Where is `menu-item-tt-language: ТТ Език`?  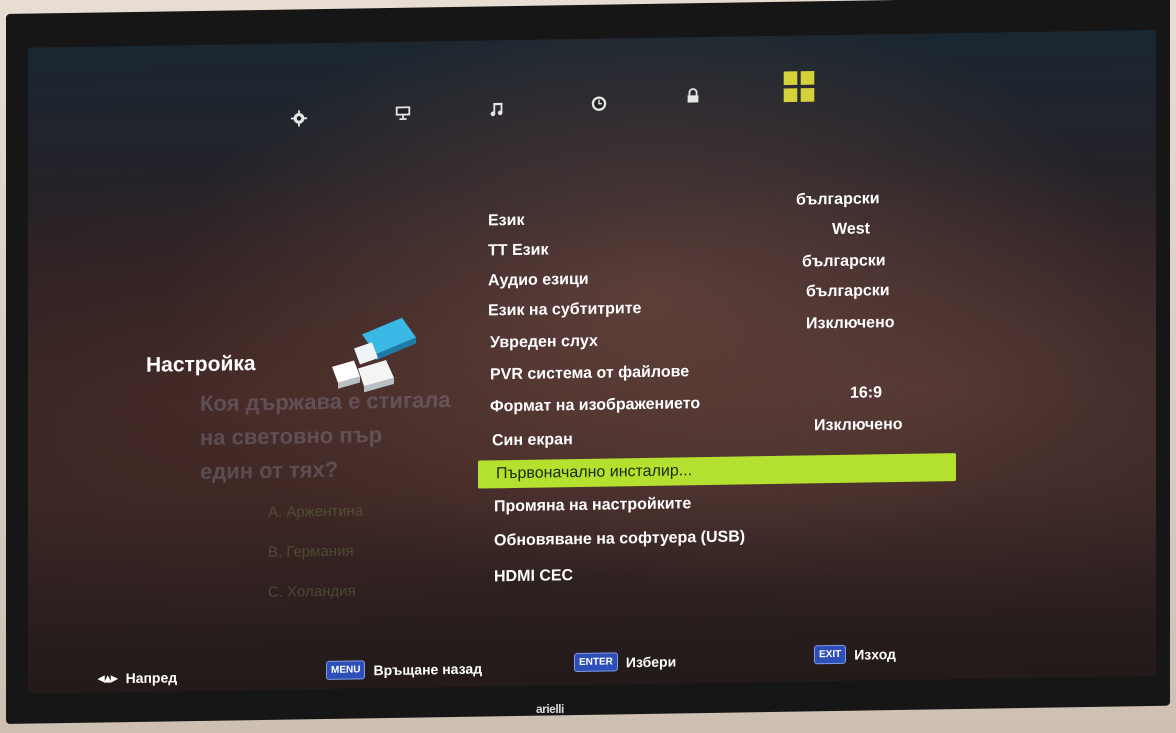 menu-item-tt-language: ТТ Език is located at coordinates (518, 250).